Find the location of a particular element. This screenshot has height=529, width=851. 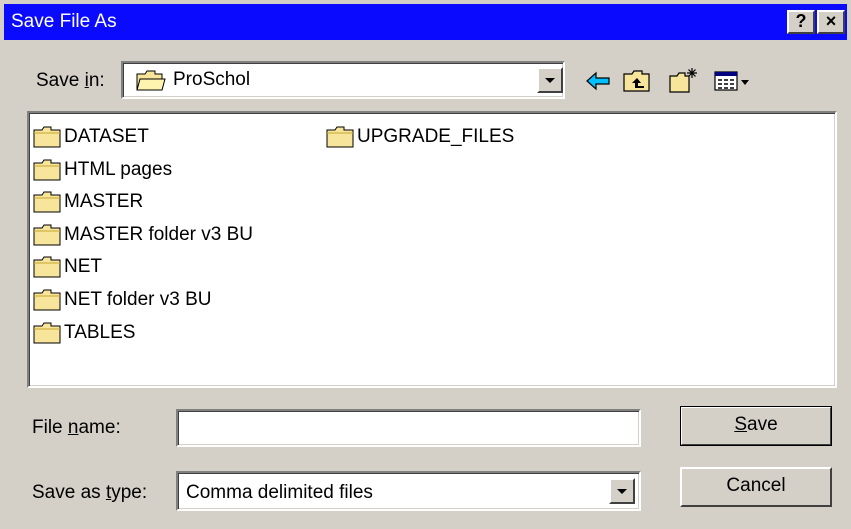

save-as-type-label: Save as type: is located at coordinates (90, 492).